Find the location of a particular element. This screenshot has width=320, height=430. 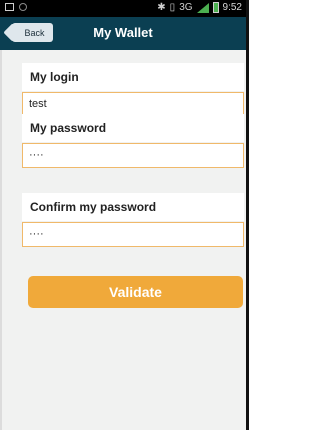

validate-button: Validate is located at coordinates (135, 292).